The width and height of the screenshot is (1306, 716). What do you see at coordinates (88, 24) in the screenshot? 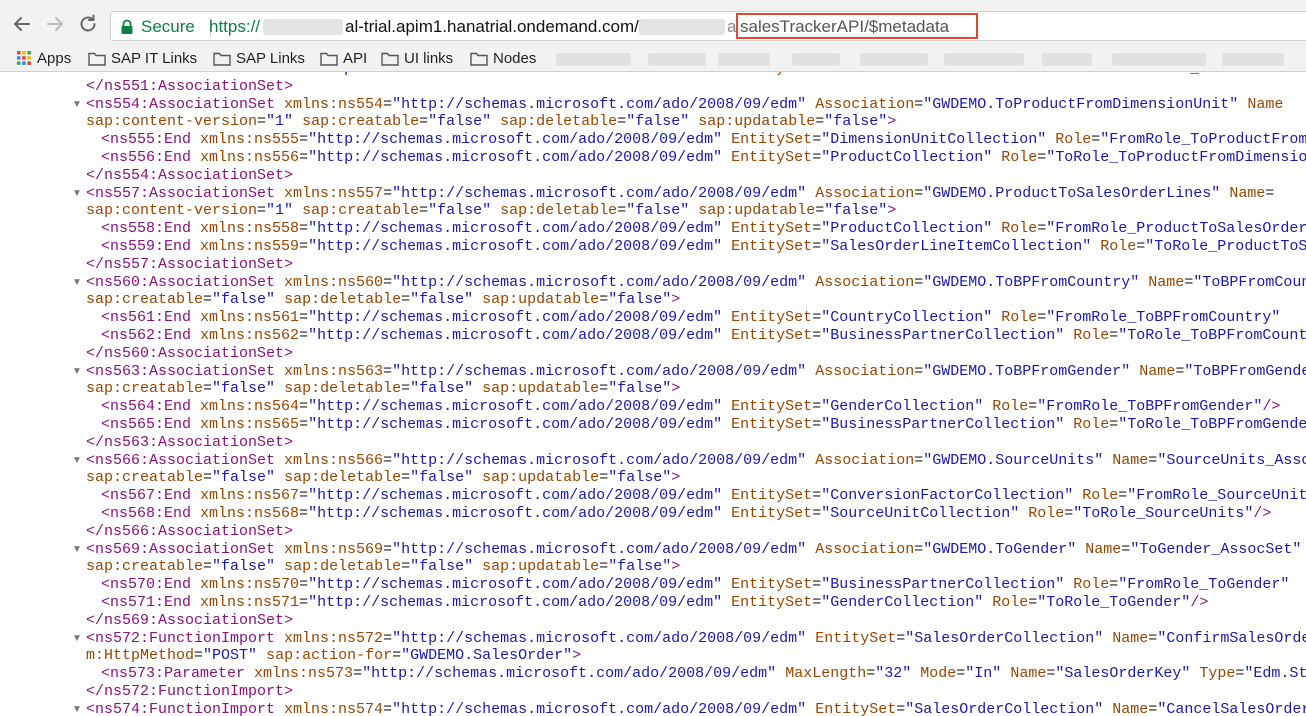
I see `reload-button` at bounding box center [88, 24].